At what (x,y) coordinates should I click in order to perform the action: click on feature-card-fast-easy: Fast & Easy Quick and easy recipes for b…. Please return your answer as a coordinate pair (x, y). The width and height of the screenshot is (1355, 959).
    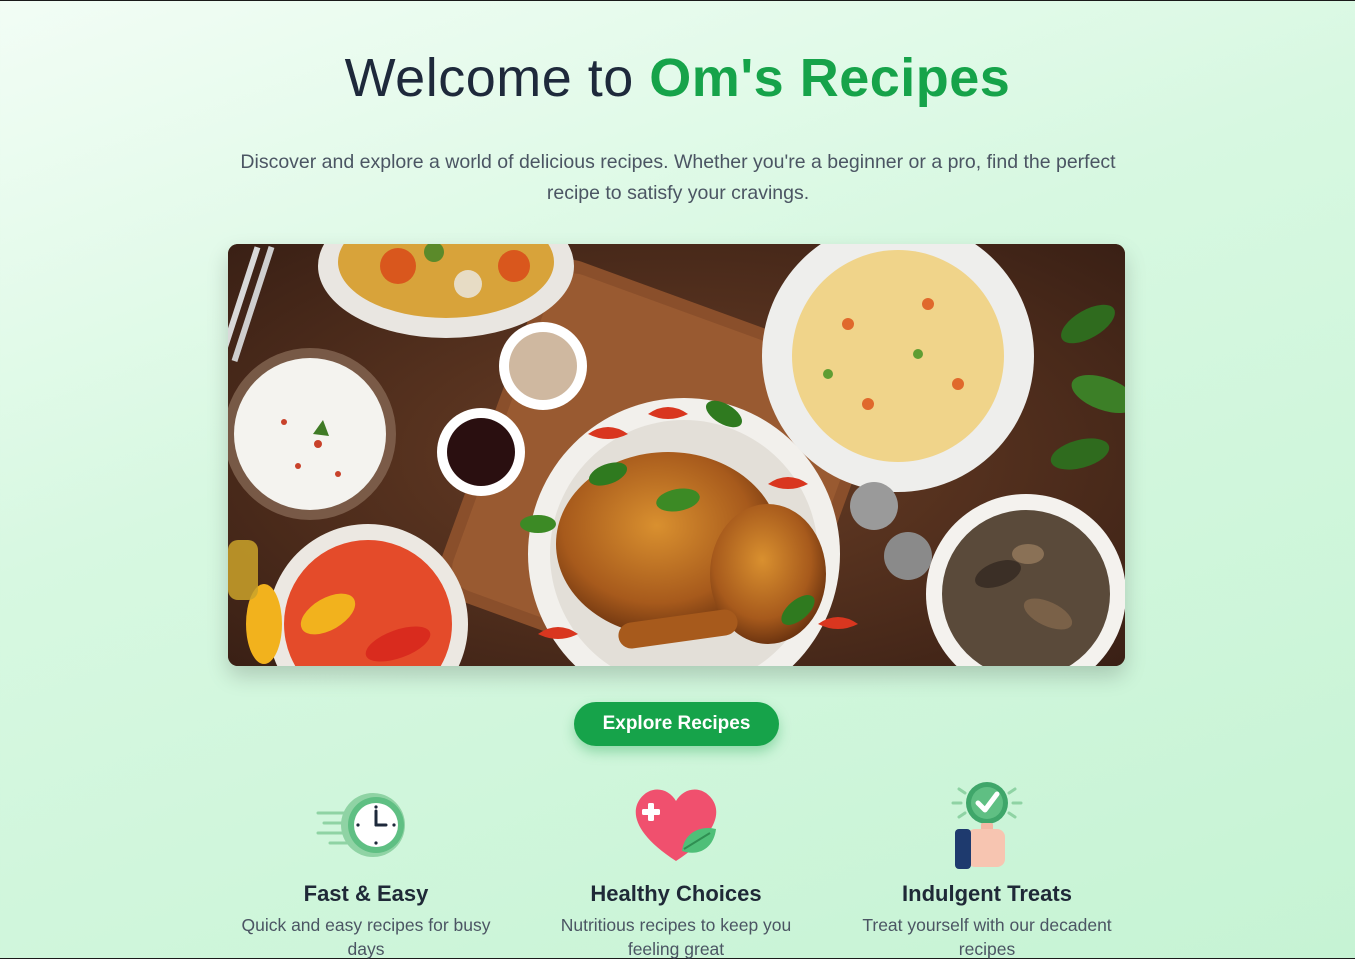
    Looking at the image, I should click on (366, 868).